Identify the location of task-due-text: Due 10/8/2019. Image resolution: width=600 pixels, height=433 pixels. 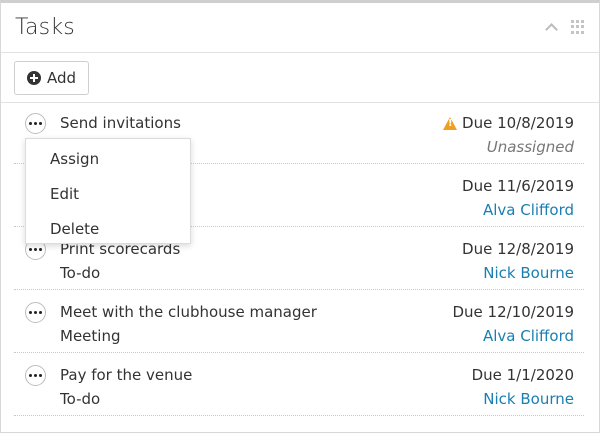
(518, 123).